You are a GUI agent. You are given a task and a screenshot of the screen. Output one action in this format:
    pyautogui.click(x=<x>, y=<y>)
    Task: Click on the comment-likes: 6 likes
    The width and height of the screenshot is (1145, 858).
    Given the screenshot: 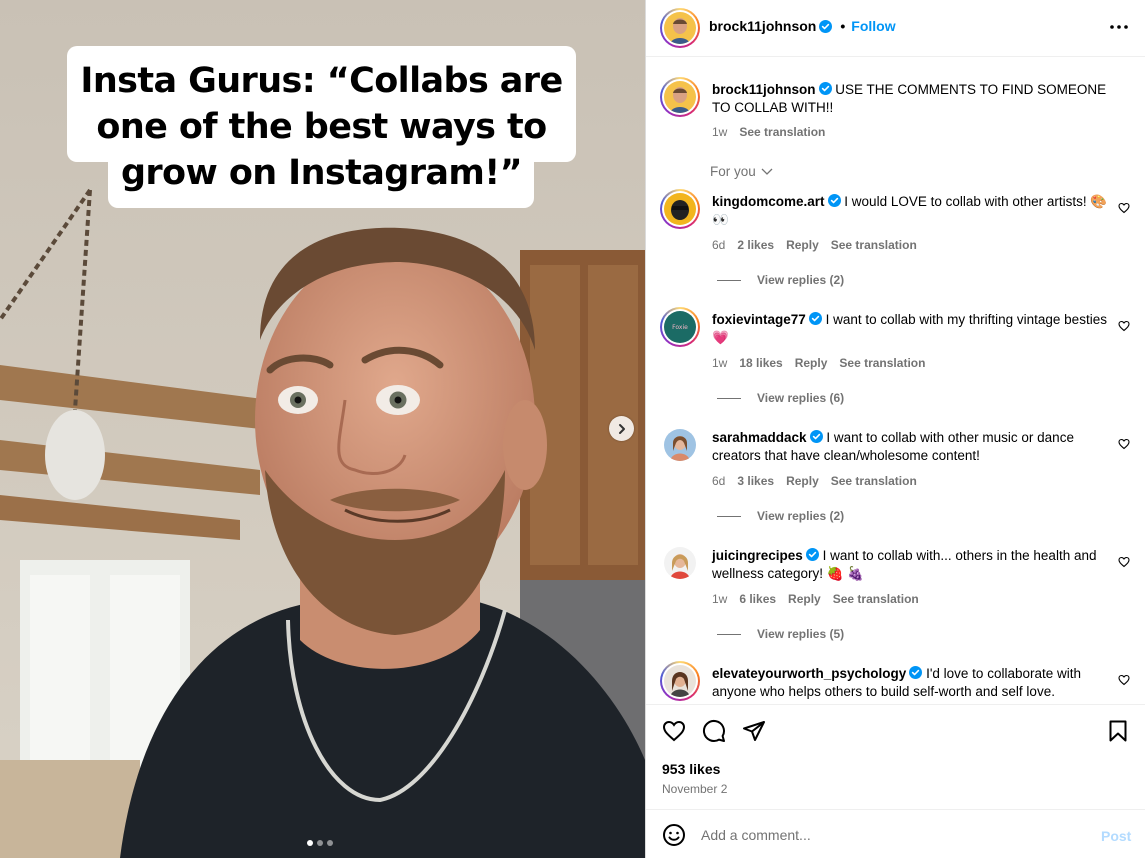 What is the action you would take?
    pyautogui.click(x=757, y=599)
    